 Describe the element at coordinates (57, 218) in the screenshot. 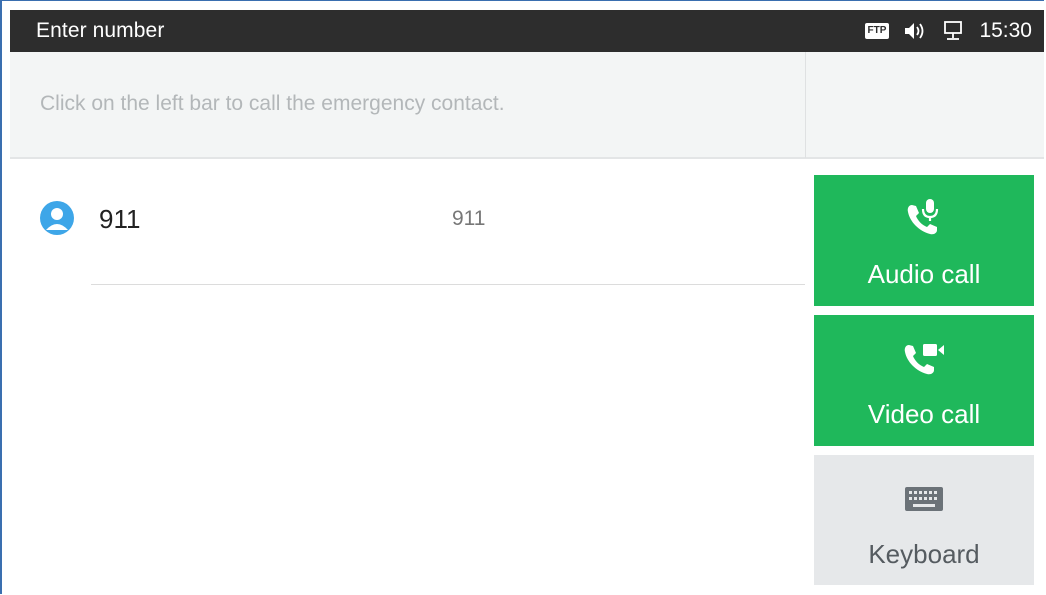

I see `person-icon` at that location.